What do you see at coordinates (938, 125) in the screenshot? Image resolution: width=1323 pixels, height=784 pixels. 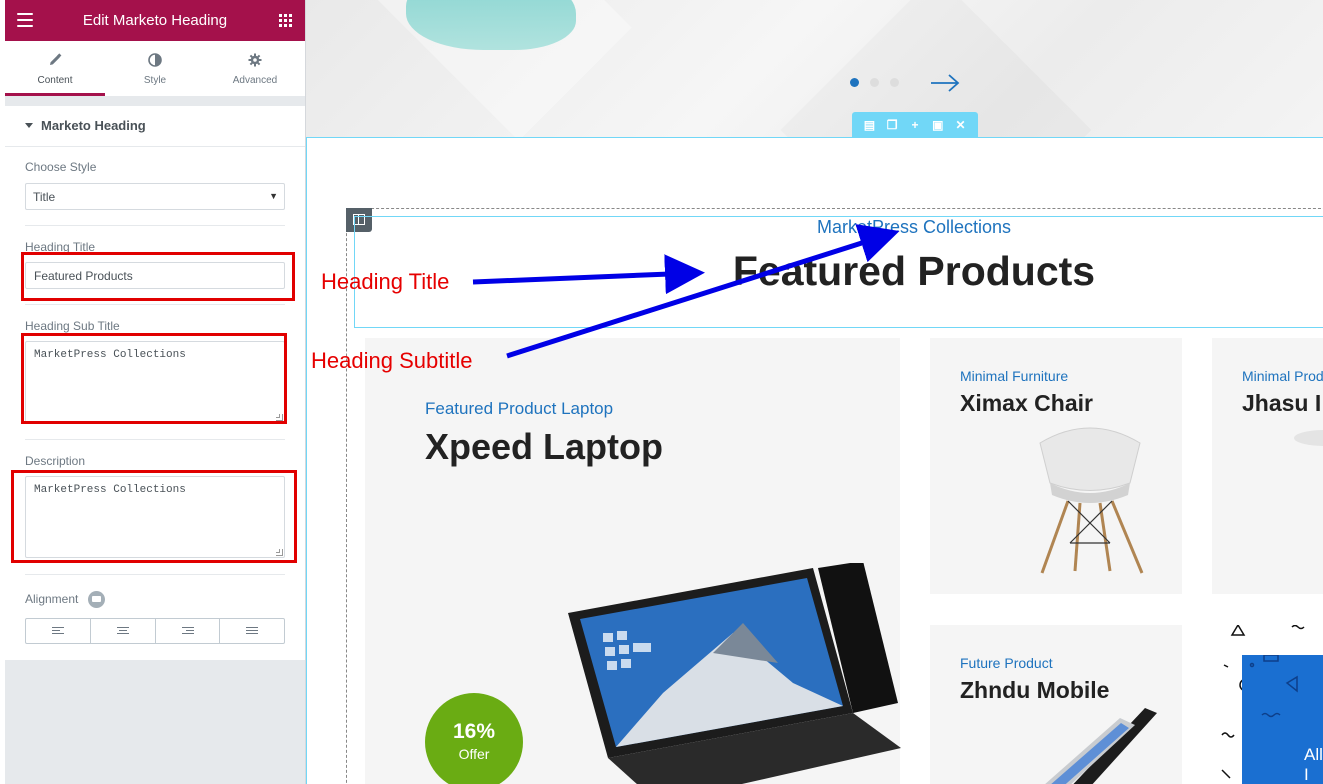 I see `save-icon: ▣` at bounding box center [938, 125].